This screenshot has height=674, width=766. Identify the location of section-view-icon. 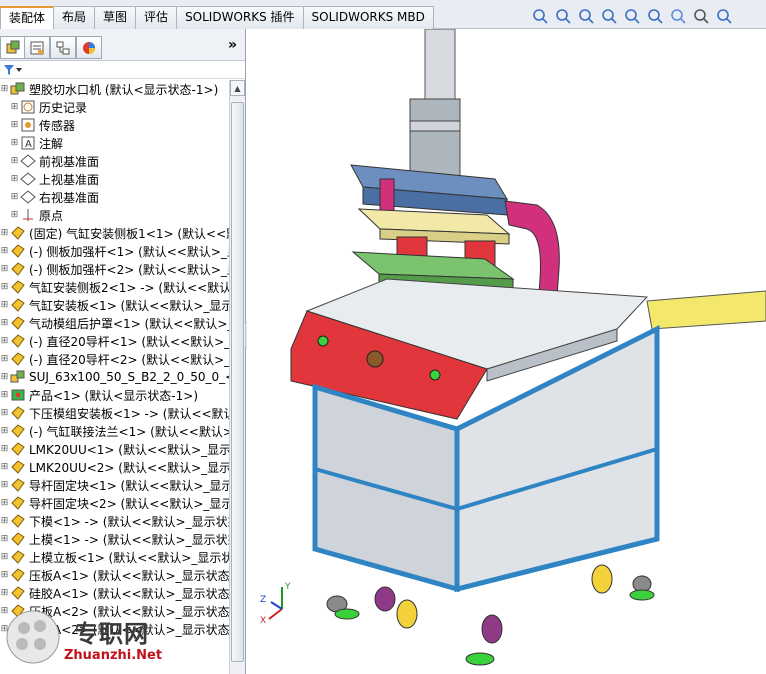
(608, 16).